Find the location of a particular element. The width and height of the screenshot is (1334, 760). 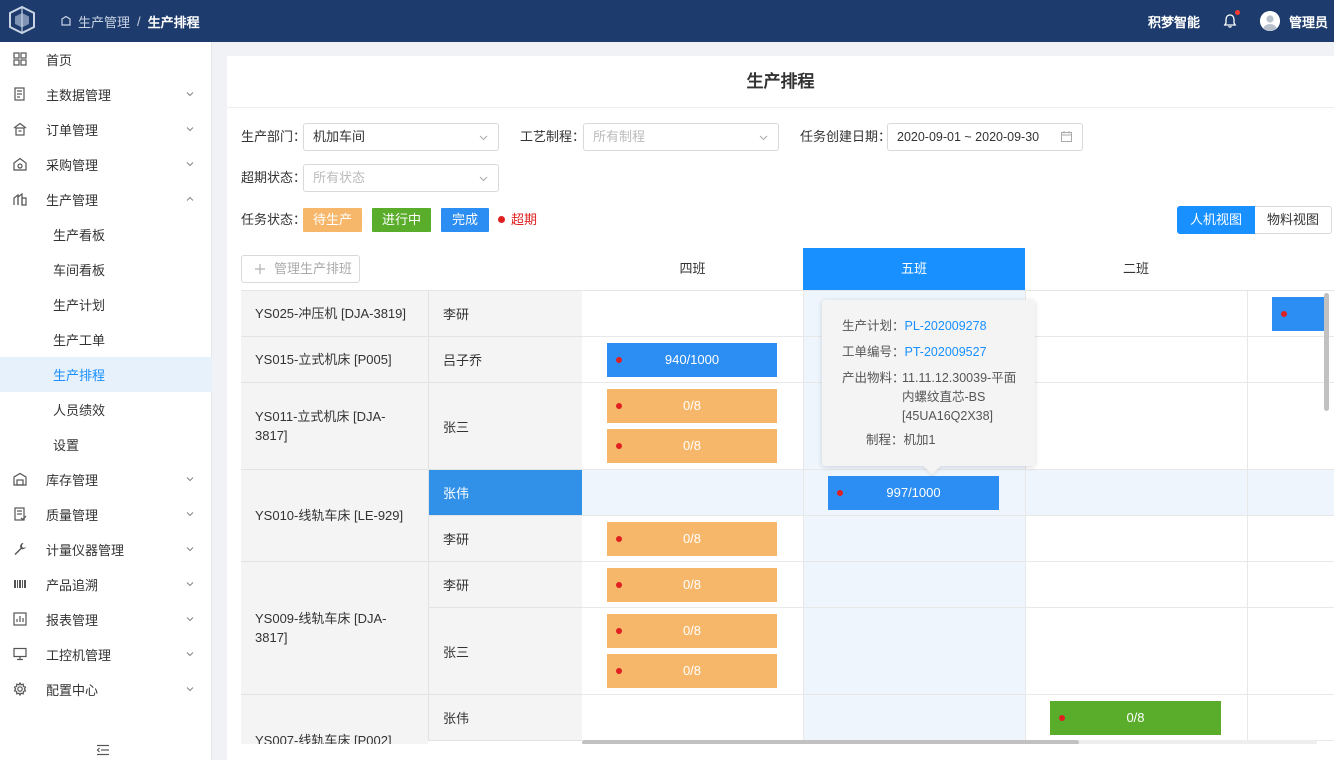

date-range-picker: 2020-09-01 ~ 2020-09-30 is located at coordinates (985, 137).